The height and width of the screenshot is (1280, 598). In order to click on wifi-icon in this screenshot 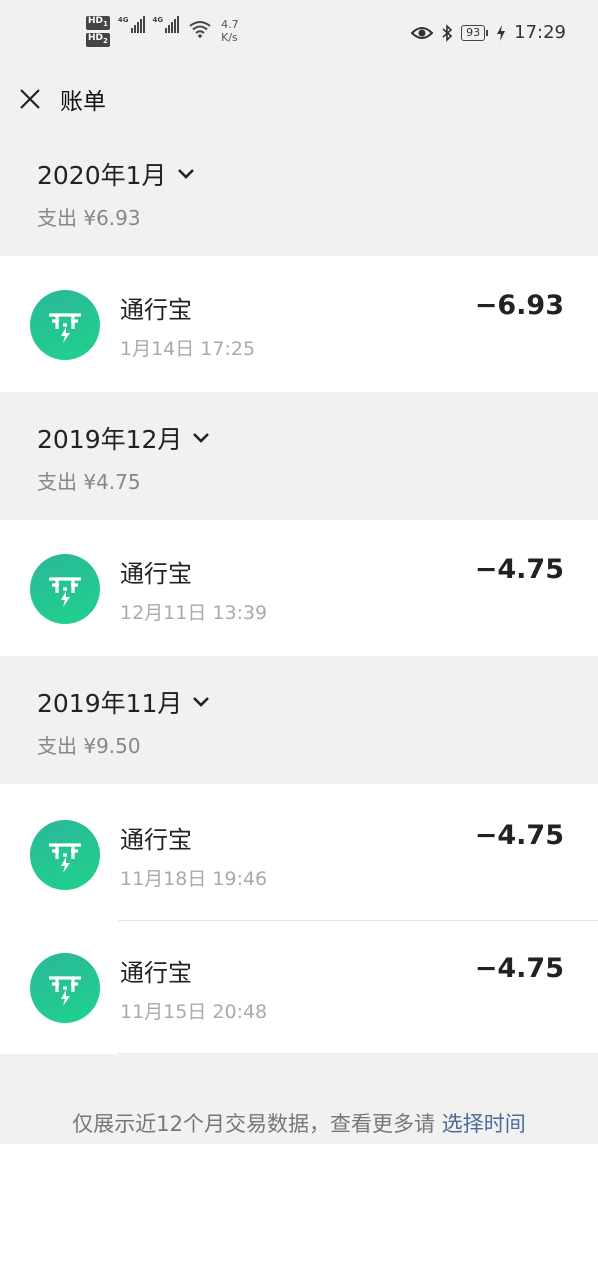, I will do `click(200, 29)`.